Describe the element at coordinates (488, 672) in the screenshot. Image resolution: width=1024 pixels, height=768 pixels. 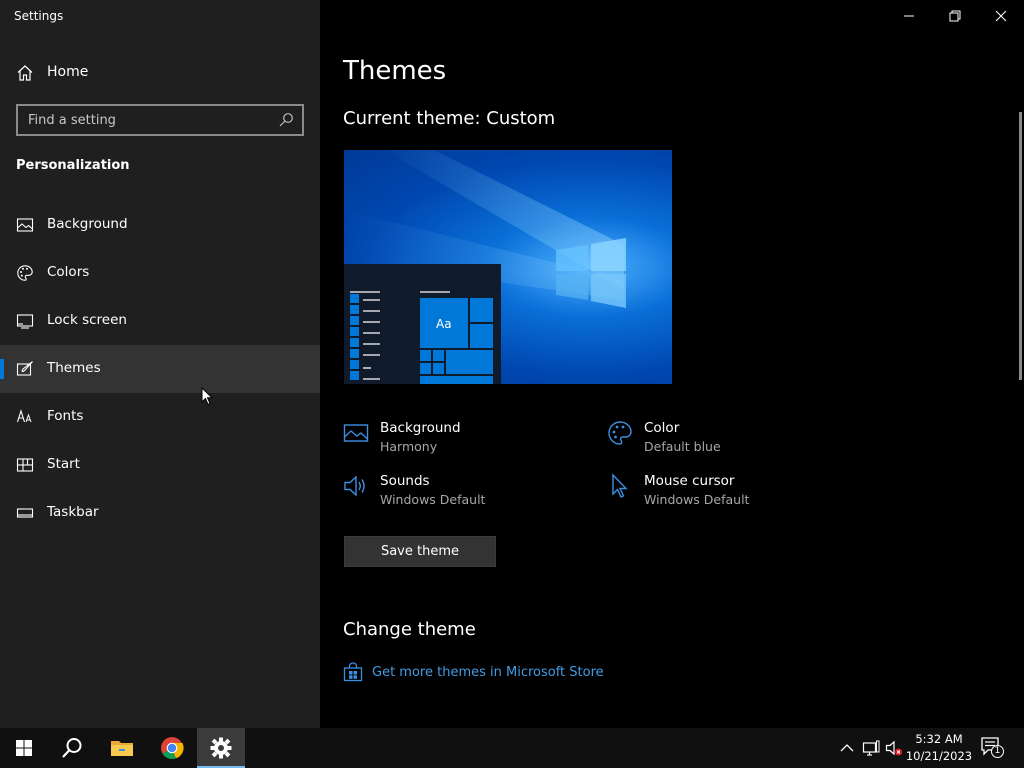
I see `store-link-label: Get more themes in Microsoft Store` at that location.